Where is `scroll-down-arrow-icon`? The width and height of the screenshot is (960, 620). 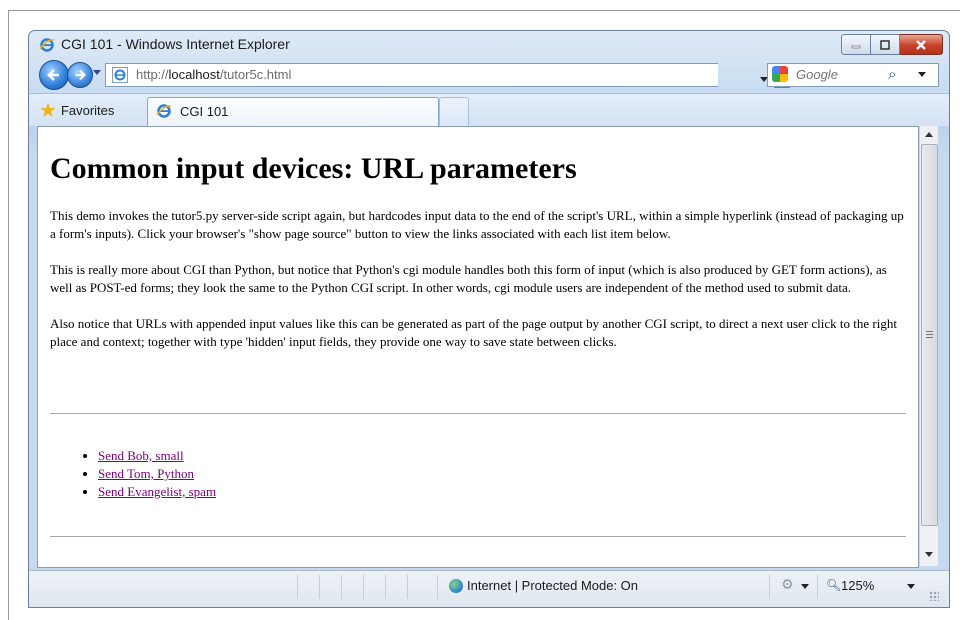
scroll-down-arrow-icon is located at coordinates (929, 554).